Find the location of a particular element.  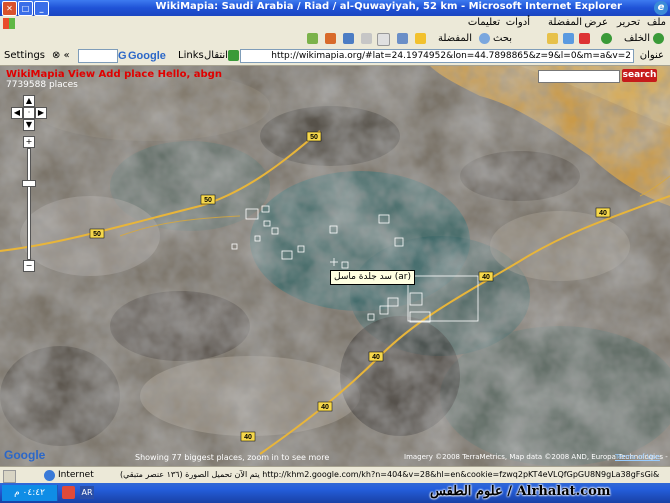

pan-up-icon: ▲ is located at coordinates (29, 101).